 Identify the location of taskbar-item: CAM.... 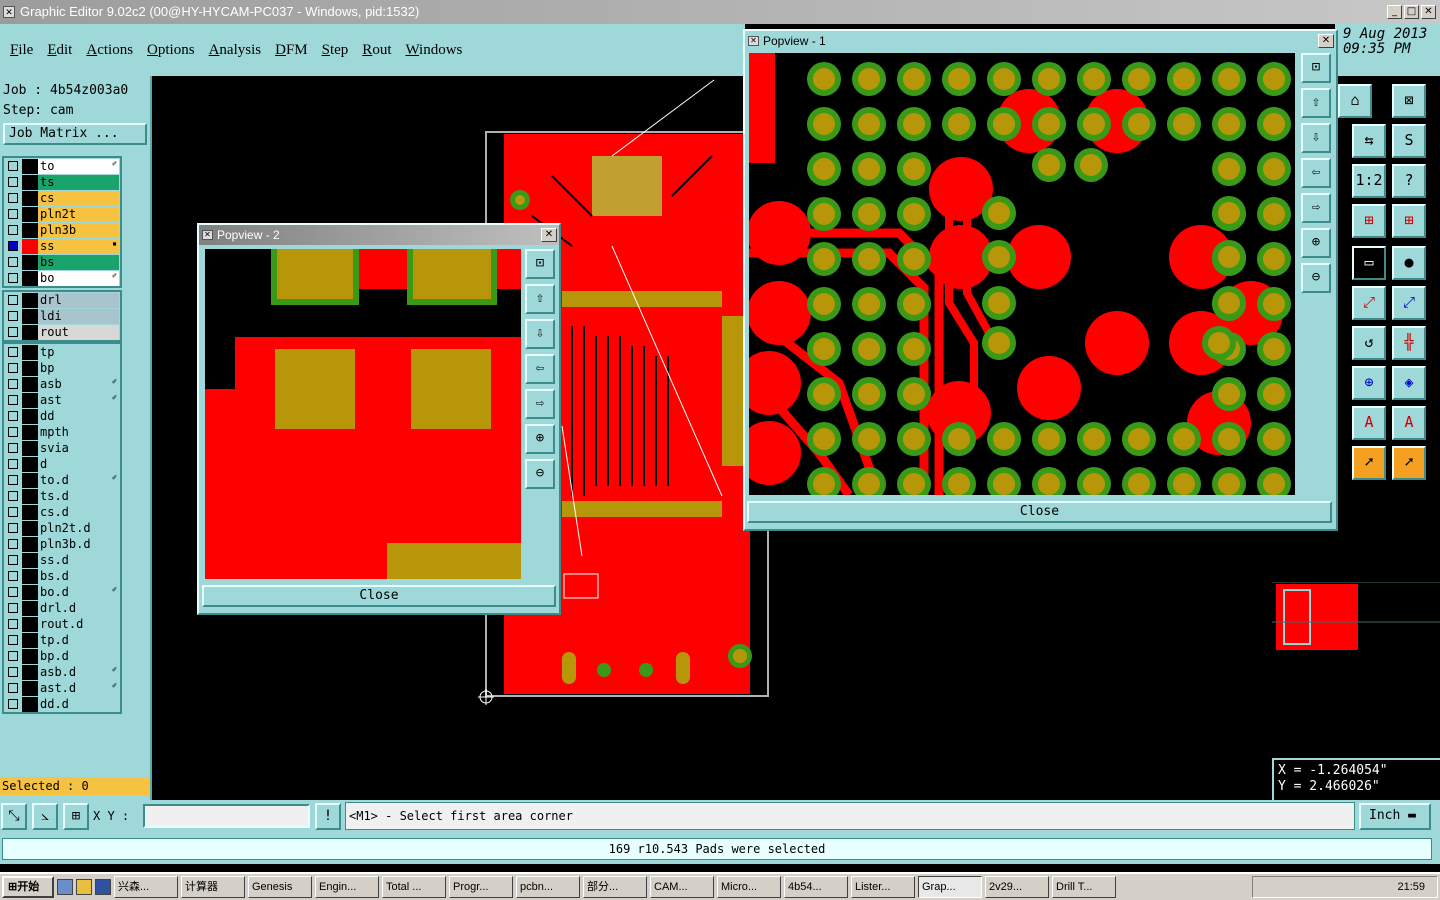
(682, 887).